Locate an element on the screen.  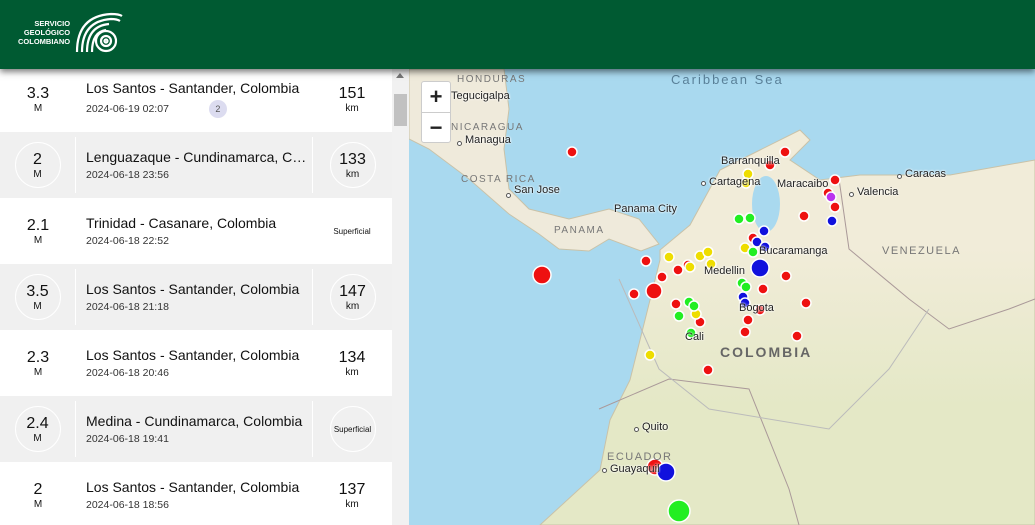
magnitude: 2.3 M is located at coordinates (38, 363).